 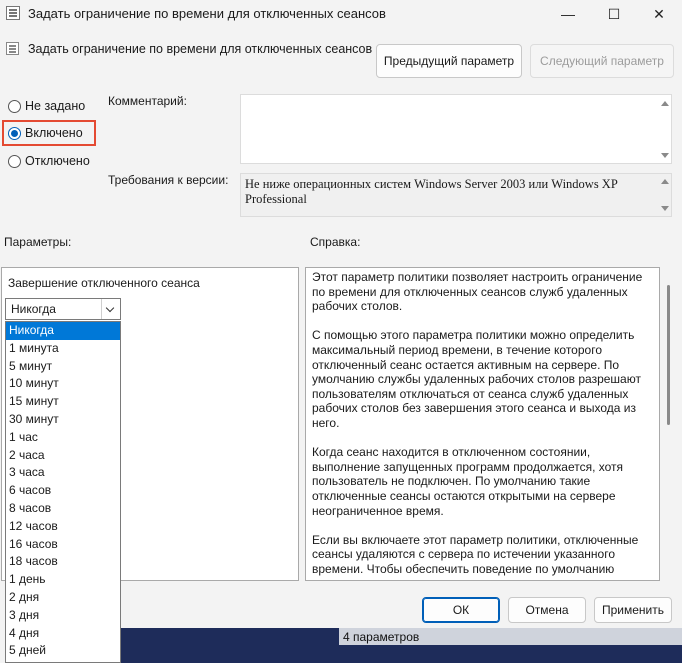 I want to click on radio-disabled: Отключено, so click(x=49, y=161).